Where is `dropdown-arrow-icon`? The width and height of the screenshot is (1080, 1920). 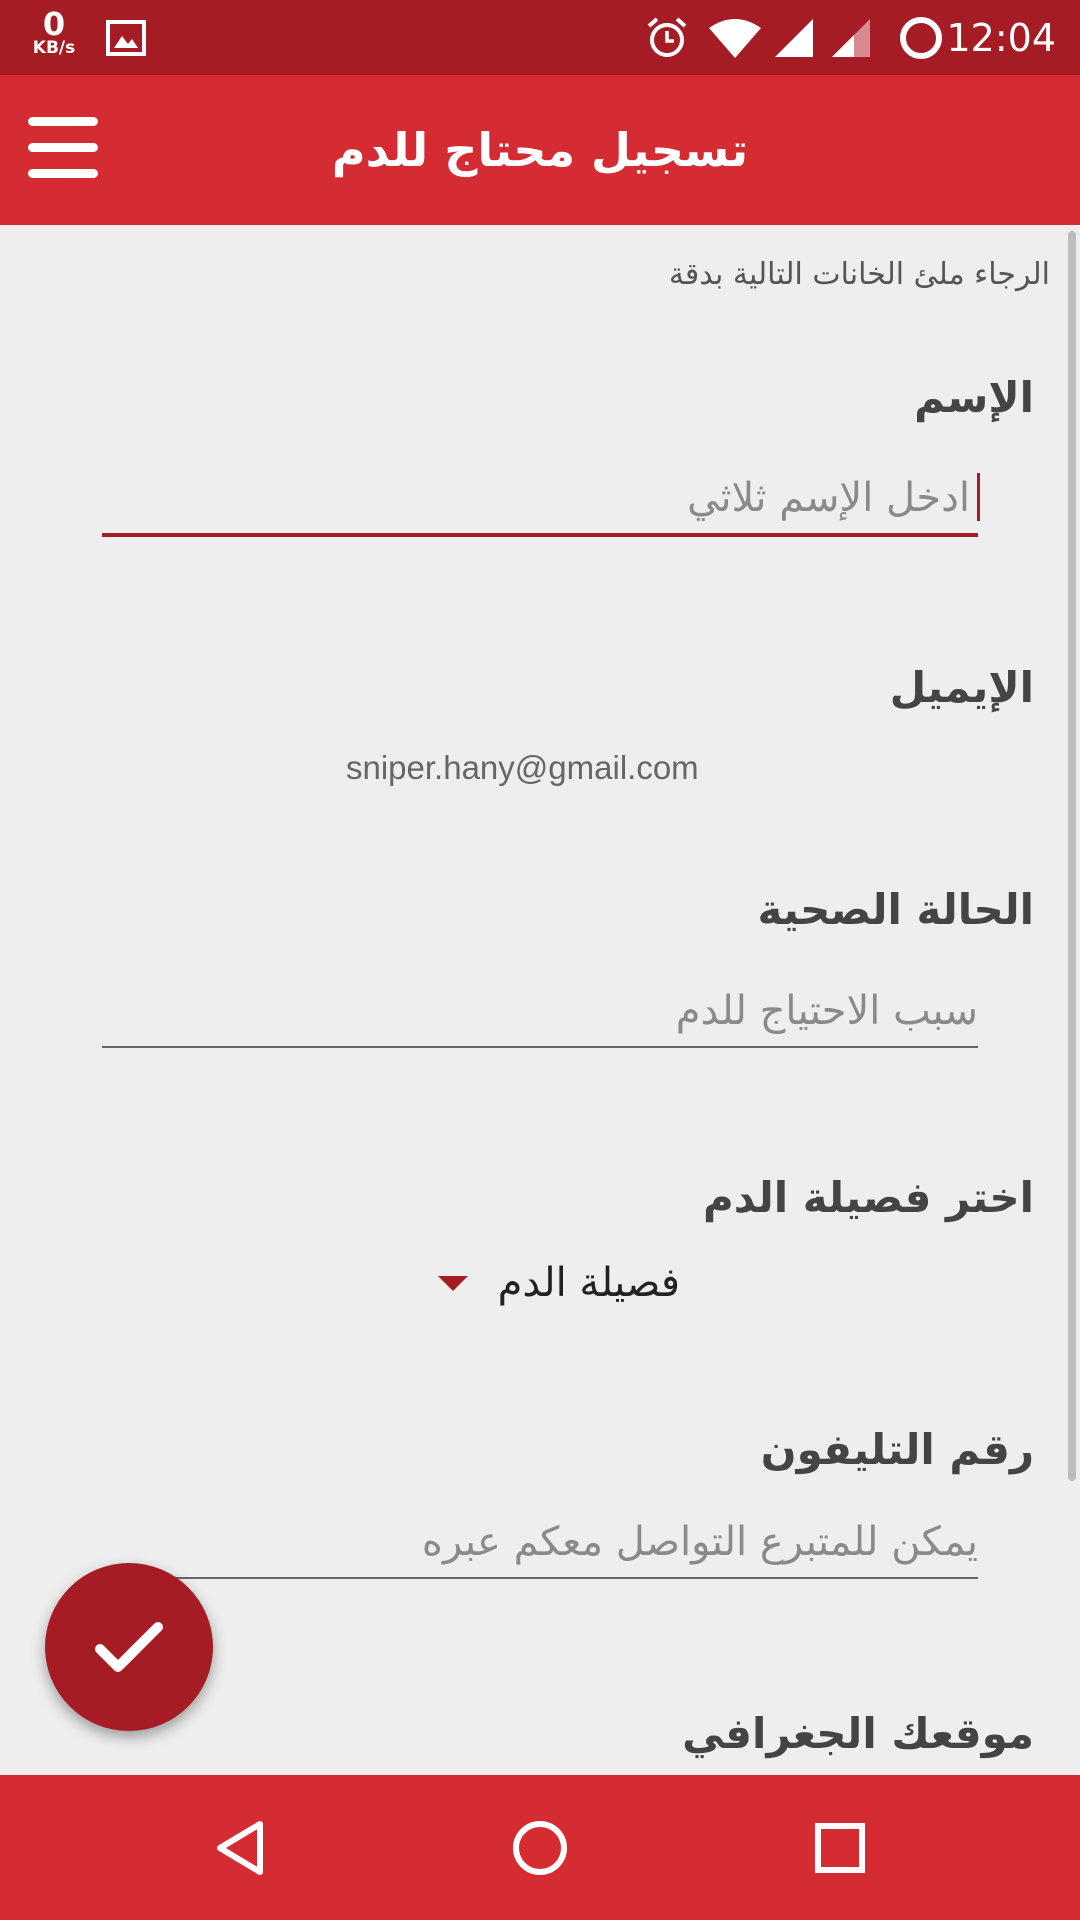
dropdown-arrow-icon is located at coordinates (452, 1283).